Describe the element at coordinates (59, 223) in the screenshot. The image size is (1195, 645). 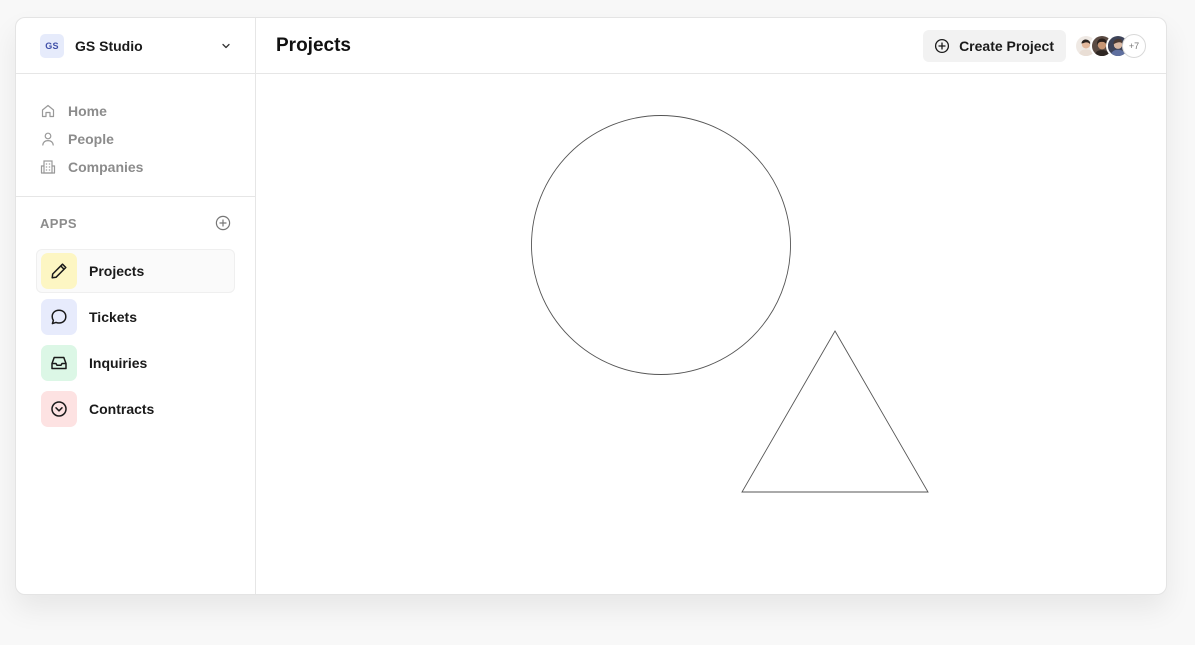
I see `apps-title: APPS` at that location.